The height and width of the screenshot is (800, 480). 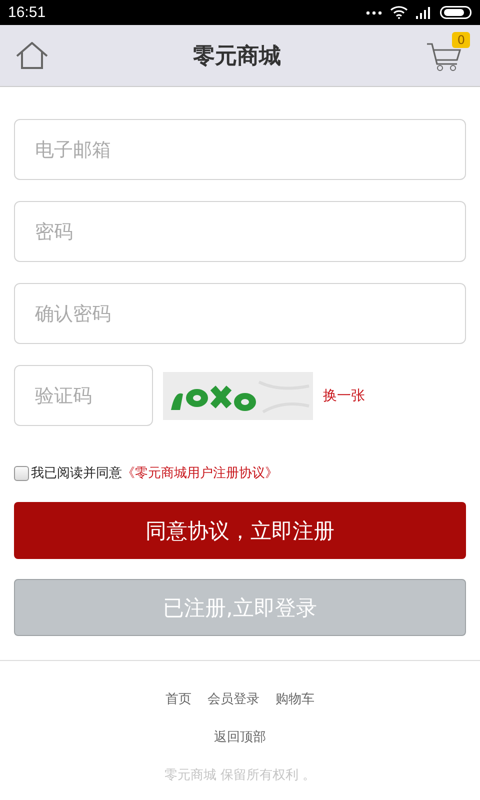 What do you see at coordinates (27, 12) in the screenshot?
I see `status-time: 16:51` at bounding box center [27, 12].